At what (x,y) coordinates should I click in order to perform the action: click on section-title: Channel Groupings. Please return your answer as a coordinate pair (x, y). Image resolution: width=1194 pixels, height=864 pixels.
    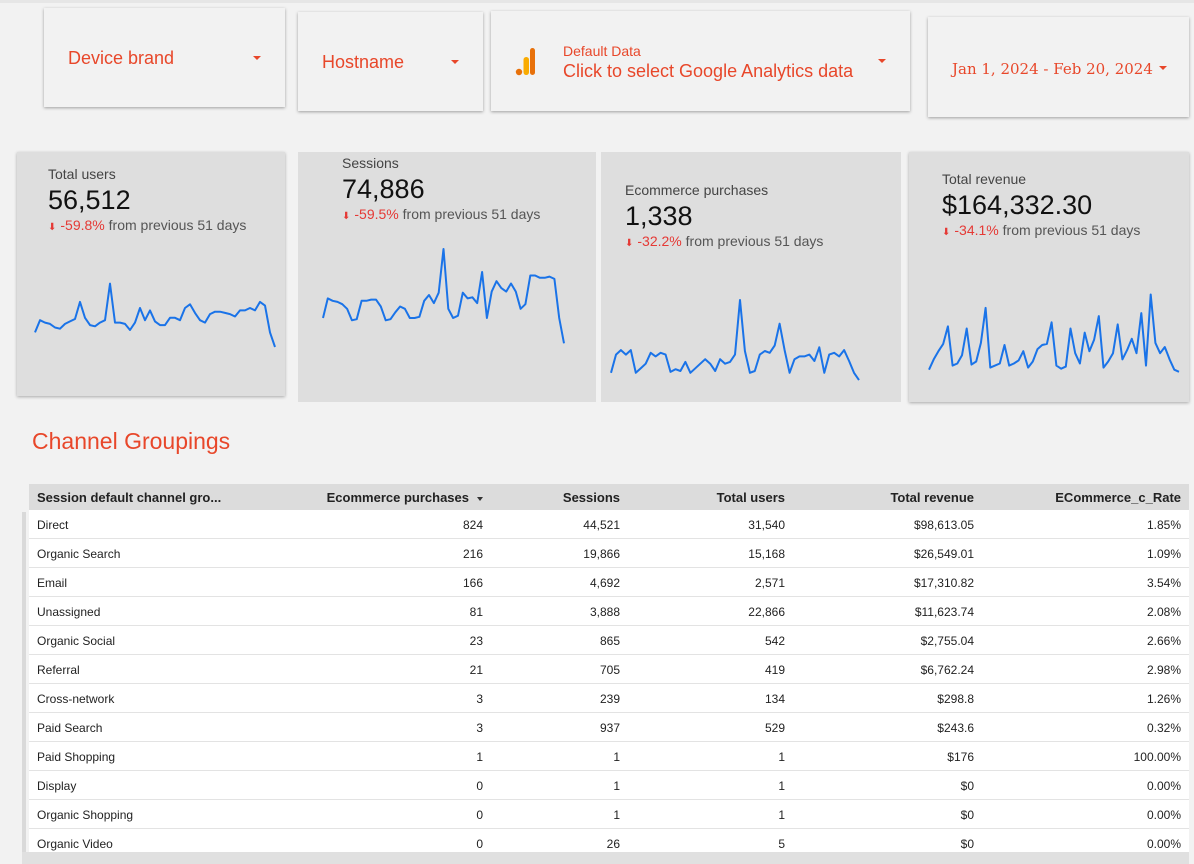
    Looking at the image, I should click on (131, 441).